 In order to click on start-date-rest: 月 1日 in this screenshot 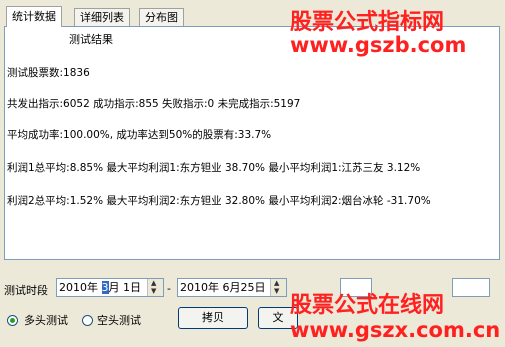, I will do `click(125, 287)`.